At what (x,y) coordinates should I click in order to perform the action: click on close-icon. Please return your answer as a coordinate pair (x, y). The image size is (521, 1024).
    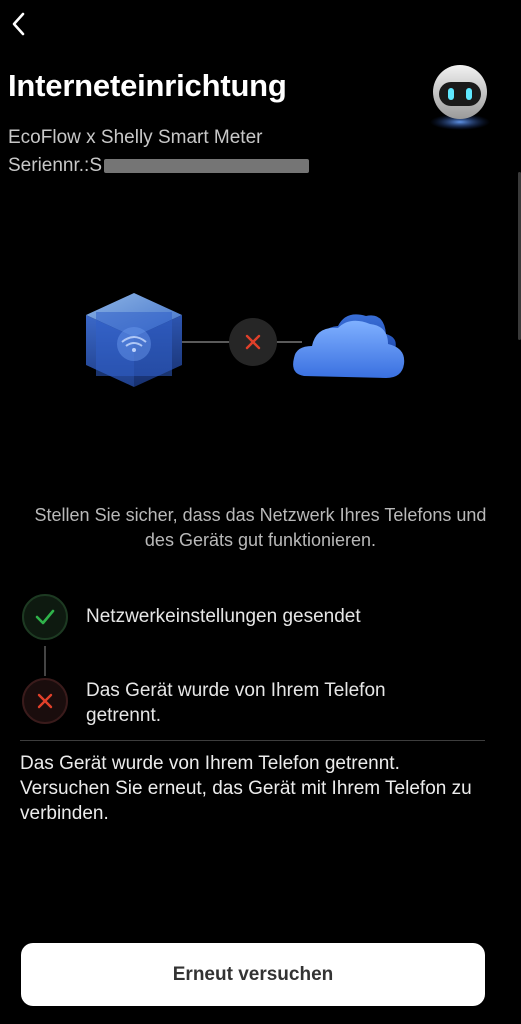
    Looking at the image, I should click on (45, 701).